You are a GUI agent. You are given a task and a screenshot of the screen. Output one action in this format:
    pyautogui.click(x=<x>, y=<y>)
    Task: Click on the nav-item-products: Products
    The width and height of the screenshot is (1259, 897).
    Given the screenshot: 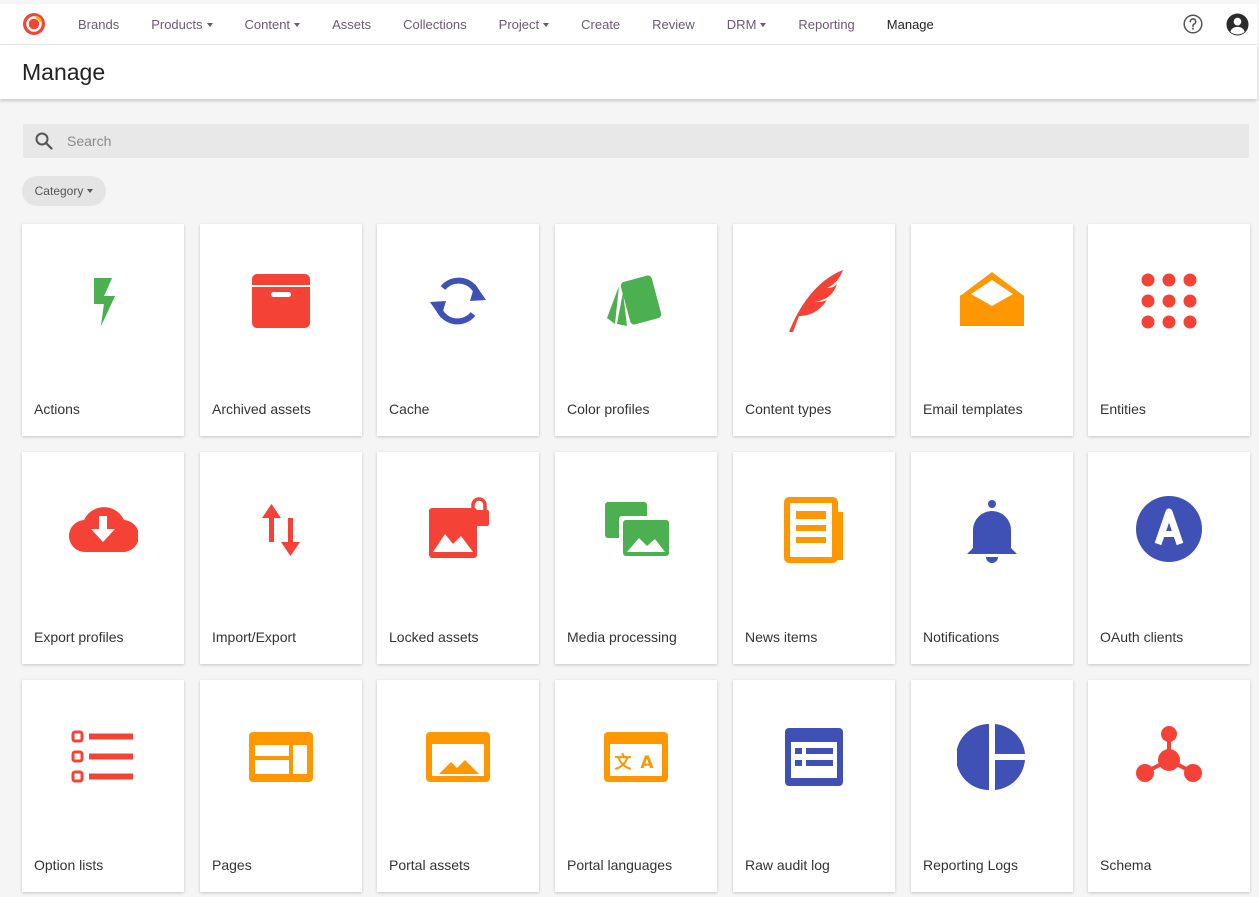 What is the action you would take?
    pyautogui.click(x=182, y=24)
    